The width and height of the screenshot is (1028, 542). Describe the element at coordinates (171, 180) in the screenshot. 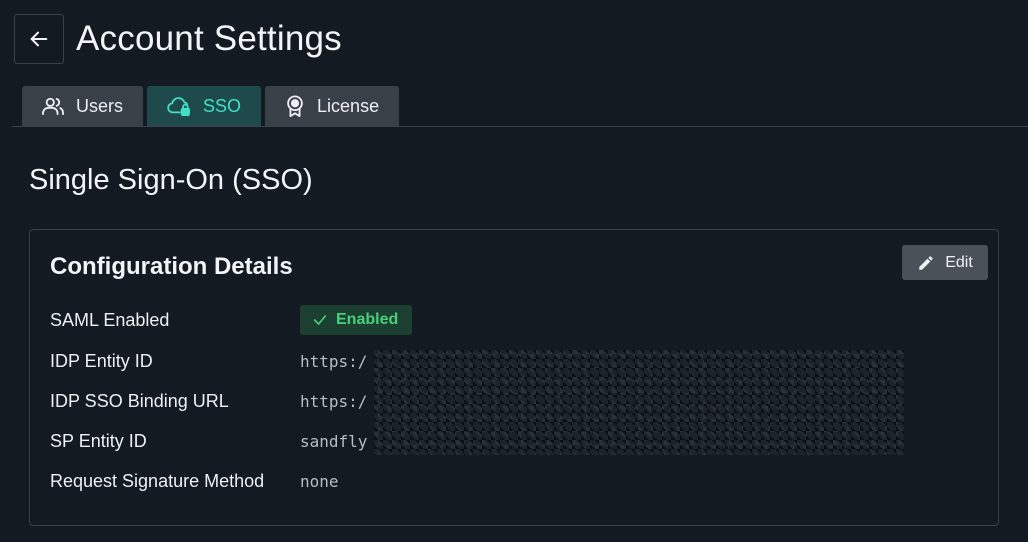

I see `section-title: Single Sign-On (SSO)` at that location.